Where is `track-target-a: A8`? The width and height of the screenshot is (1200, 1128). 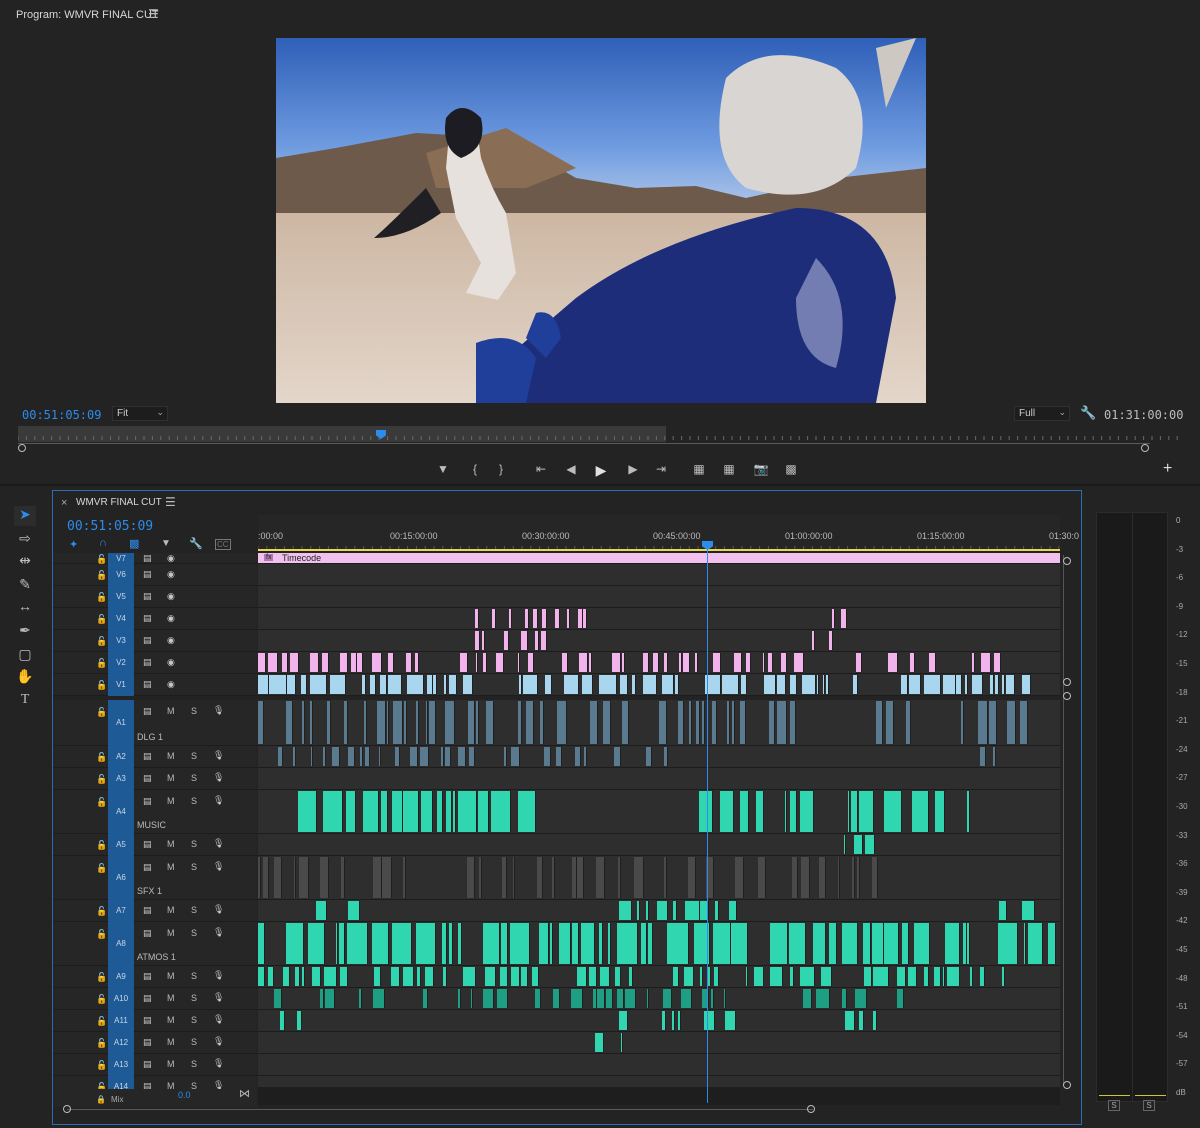 track-target-a: A8 is located at coordinates (121, 944).